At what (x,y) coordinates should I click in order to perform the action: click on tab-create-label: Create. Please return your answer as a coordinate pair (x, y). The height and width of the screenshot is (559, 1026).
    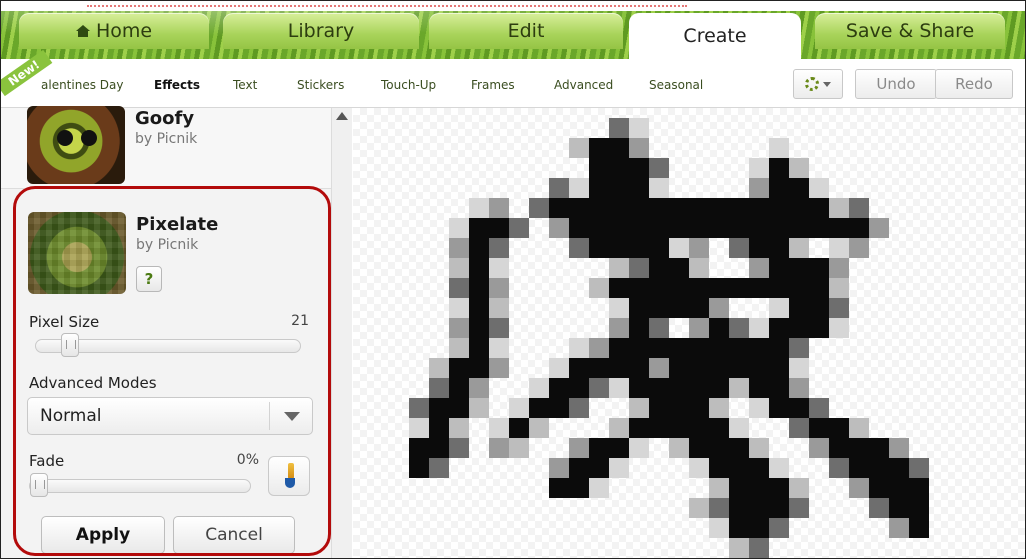
    Looking at the image, I should click on (715, 36).